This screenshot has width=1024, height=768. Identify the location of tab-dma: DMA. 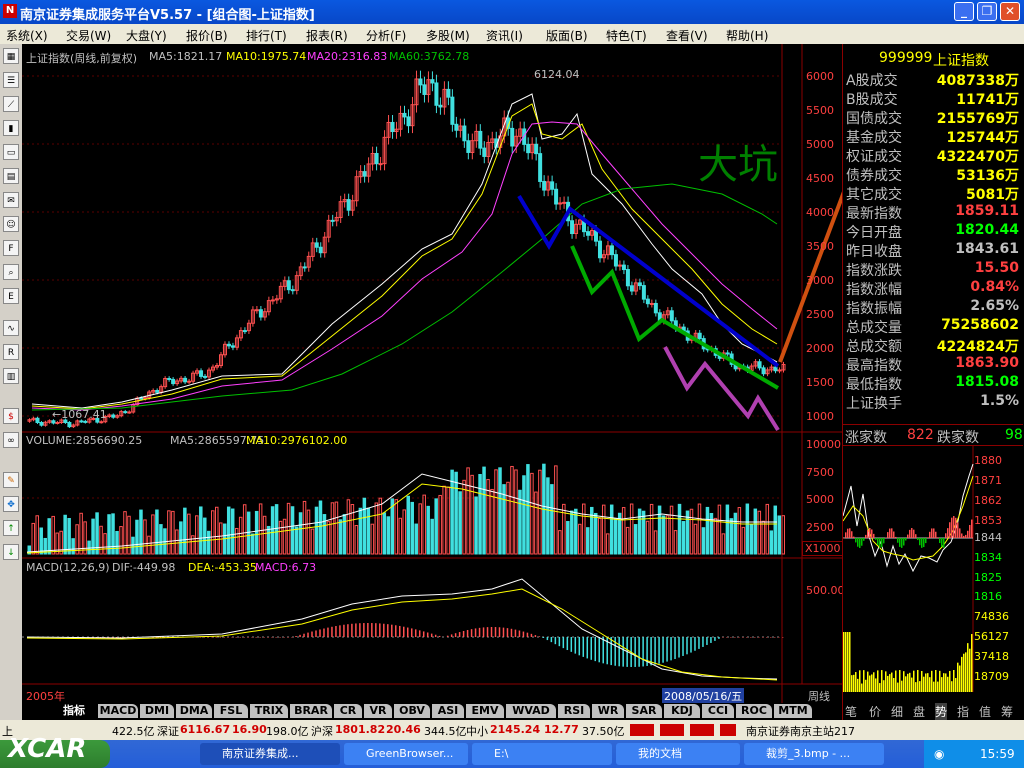
(194, 711).